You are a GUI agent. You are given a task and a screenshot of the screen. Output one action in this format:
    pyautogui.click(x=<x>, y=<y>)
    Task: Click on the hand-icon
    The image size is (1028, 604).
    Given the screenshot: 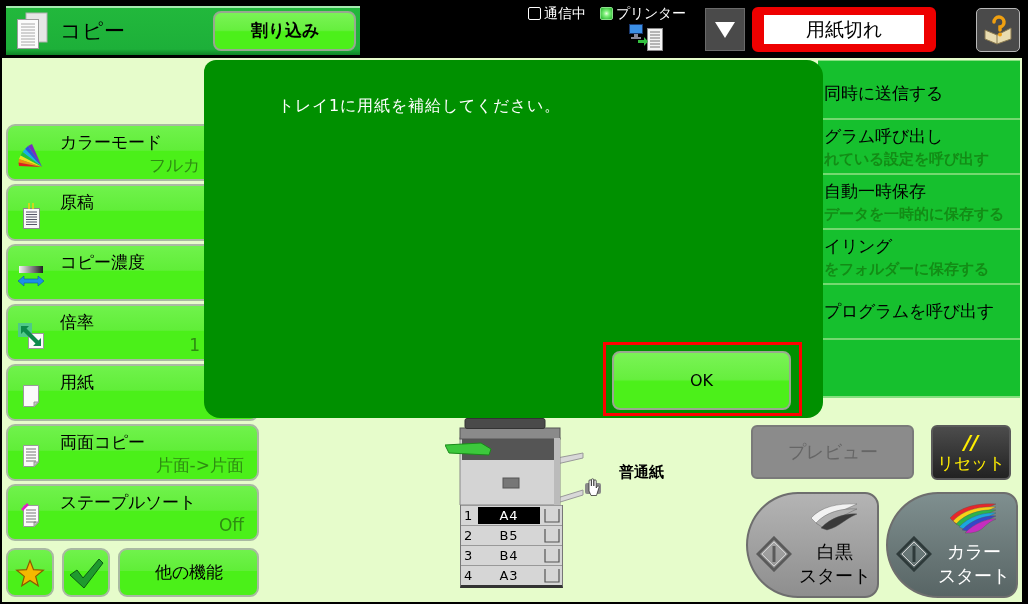 What is the action you would take?
    pyautogui.click(x=593, y=487)
    